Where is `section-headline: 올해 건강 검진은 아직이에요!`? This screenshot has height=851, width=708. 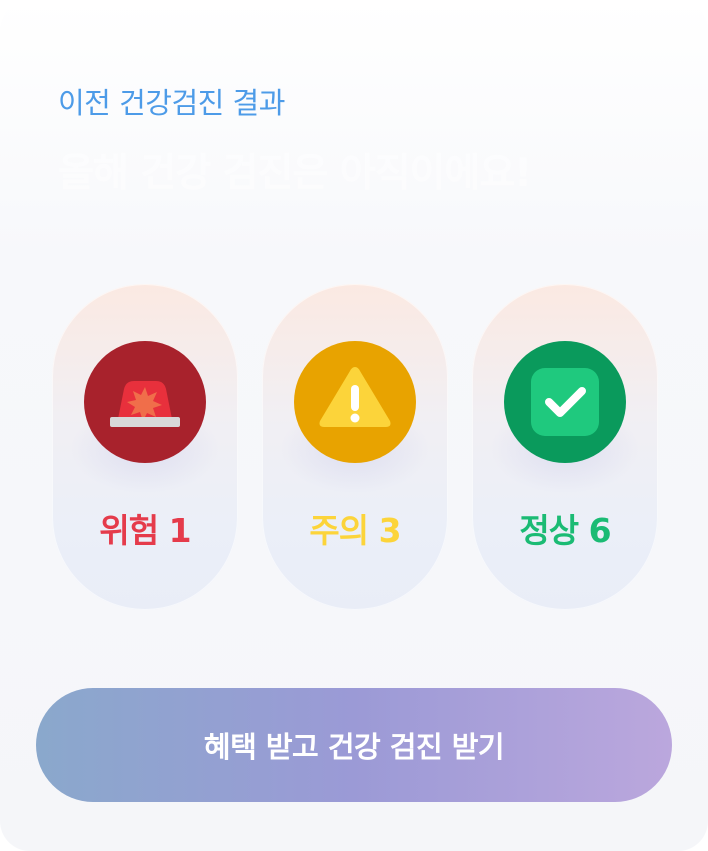 section-headline: 올해 건강 검진은 아직이에요! is located at coordinates (295, 173).